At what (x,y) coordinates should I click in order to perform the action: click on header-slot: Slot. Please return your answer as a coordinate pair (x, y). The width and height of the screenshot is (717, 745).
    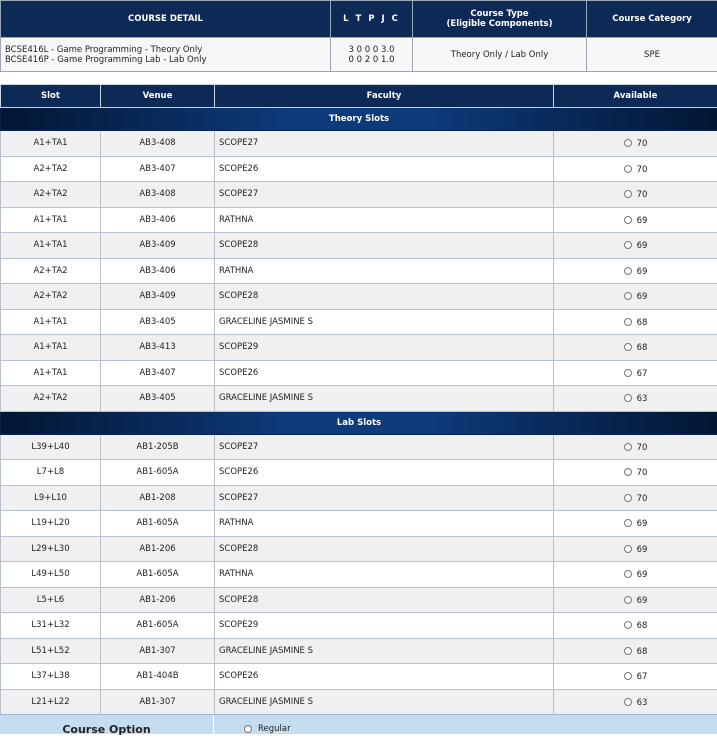
    Looking at the image, I should click on (51, 96).